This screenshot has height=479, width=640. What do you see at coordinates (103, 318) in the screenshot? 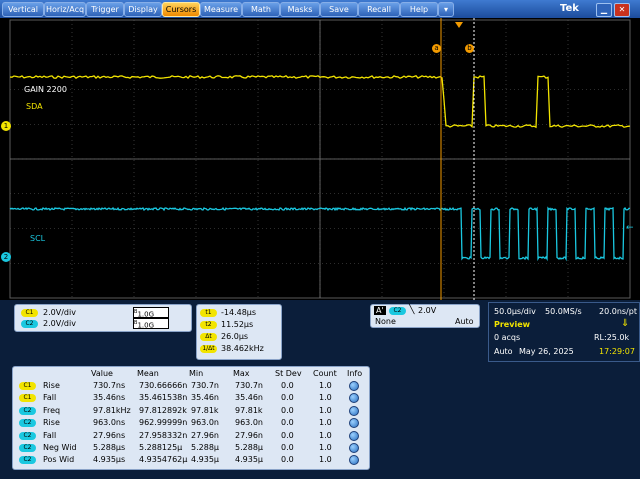
I see `channel-readout-panel: C1 2.0V/div B1.0G C2 2.0V/div B1.0G` at bounding box center [103, 318].